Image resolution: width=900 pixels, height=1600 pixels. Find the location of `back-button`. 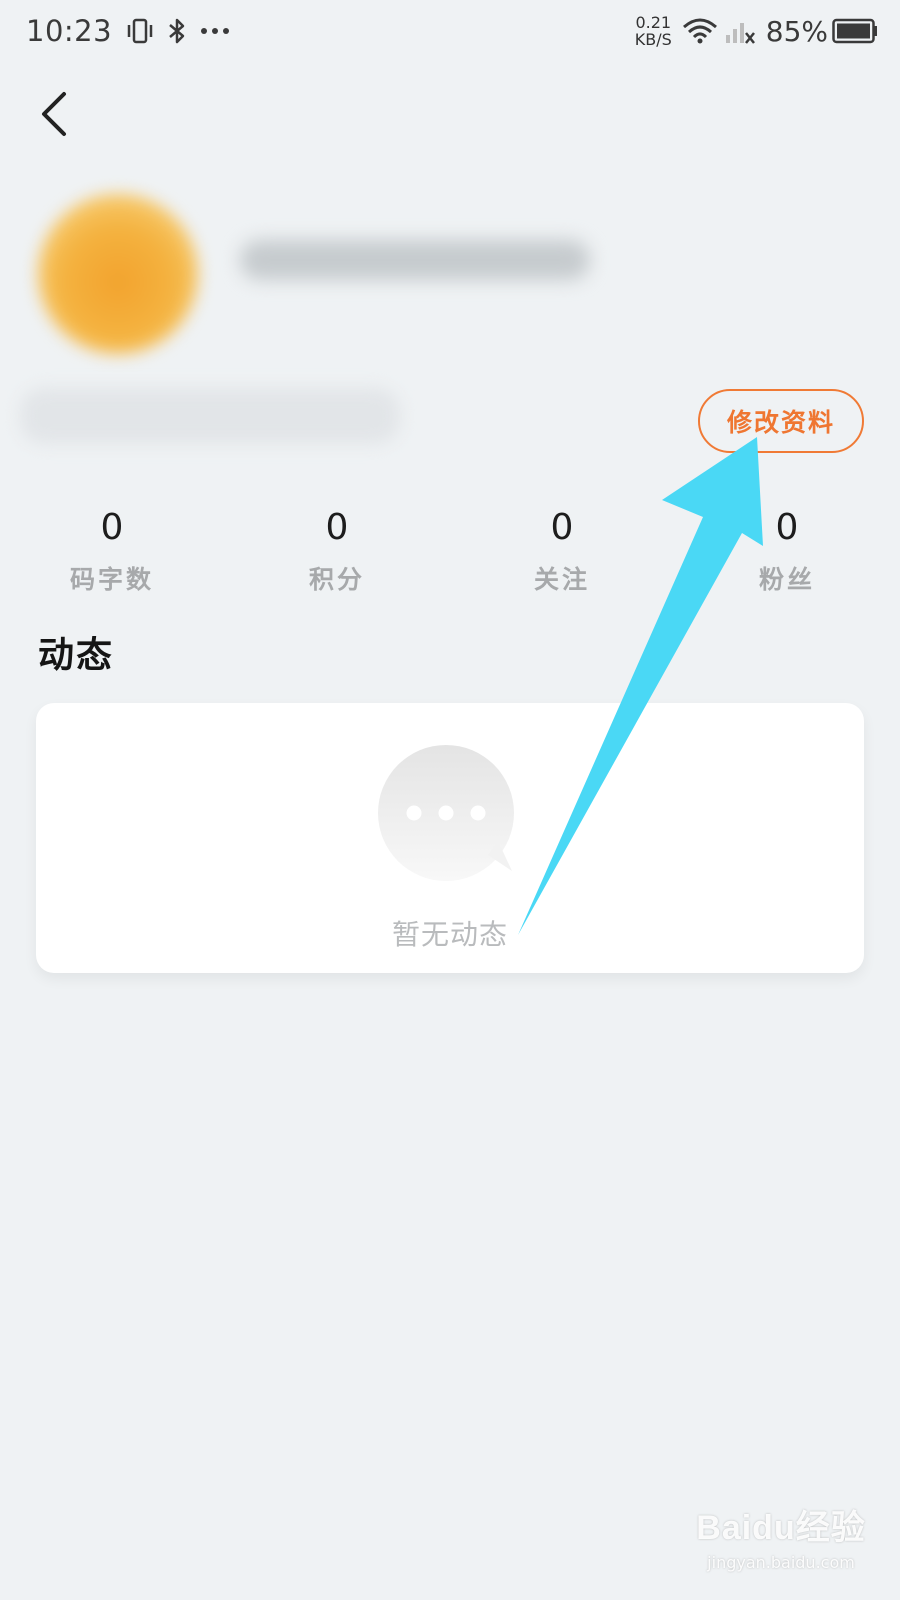

back-button is located at coordinates (54, 114).